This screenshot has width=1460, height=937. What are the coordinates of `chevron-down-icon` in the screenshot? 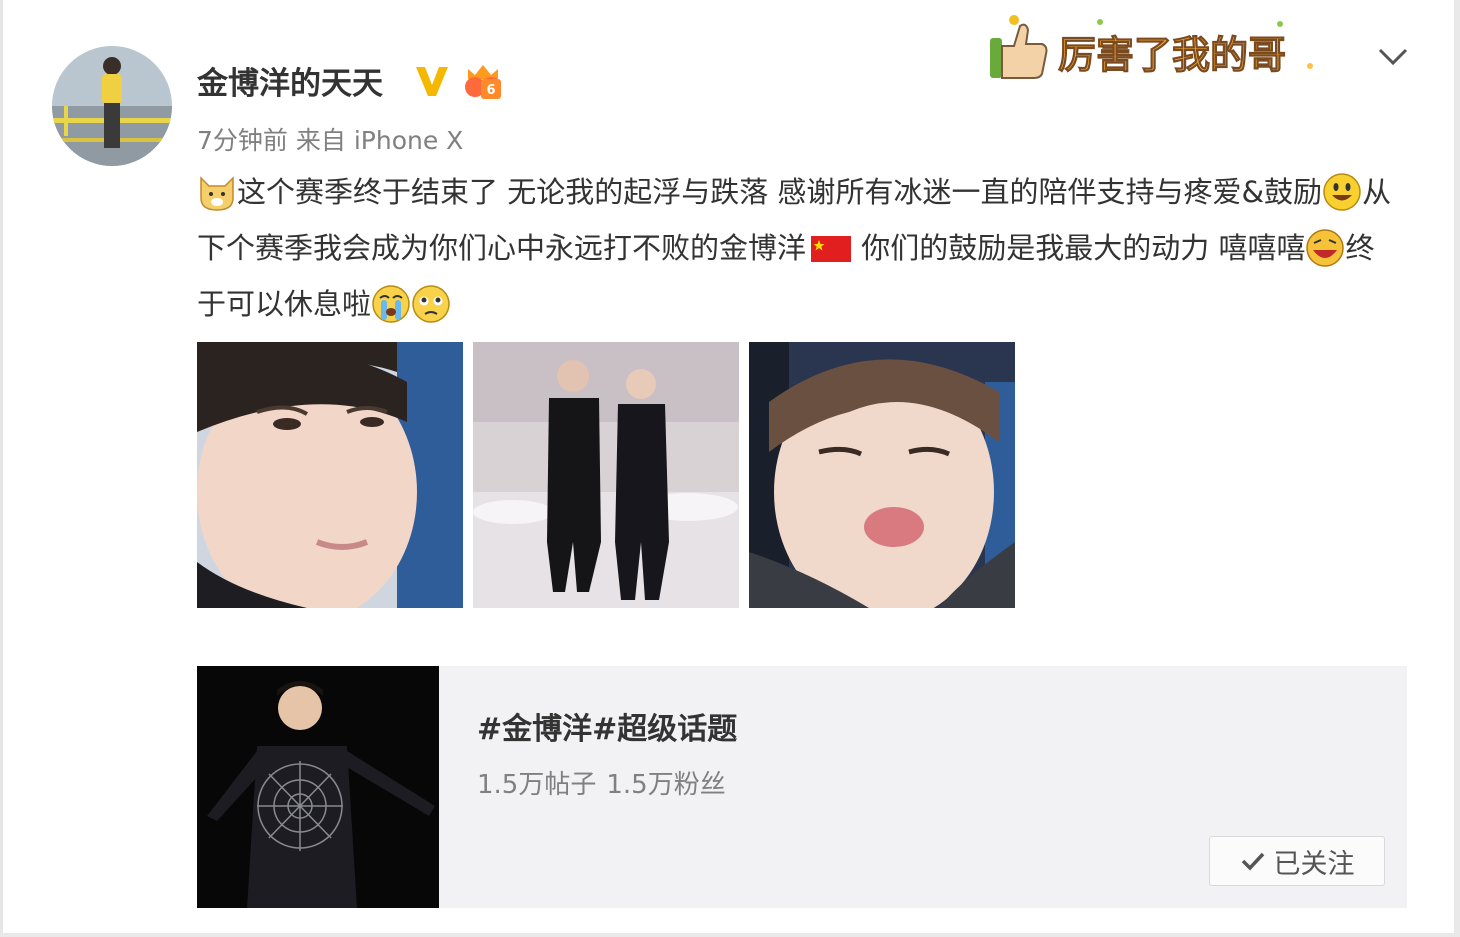 It's located at (1393, 56).